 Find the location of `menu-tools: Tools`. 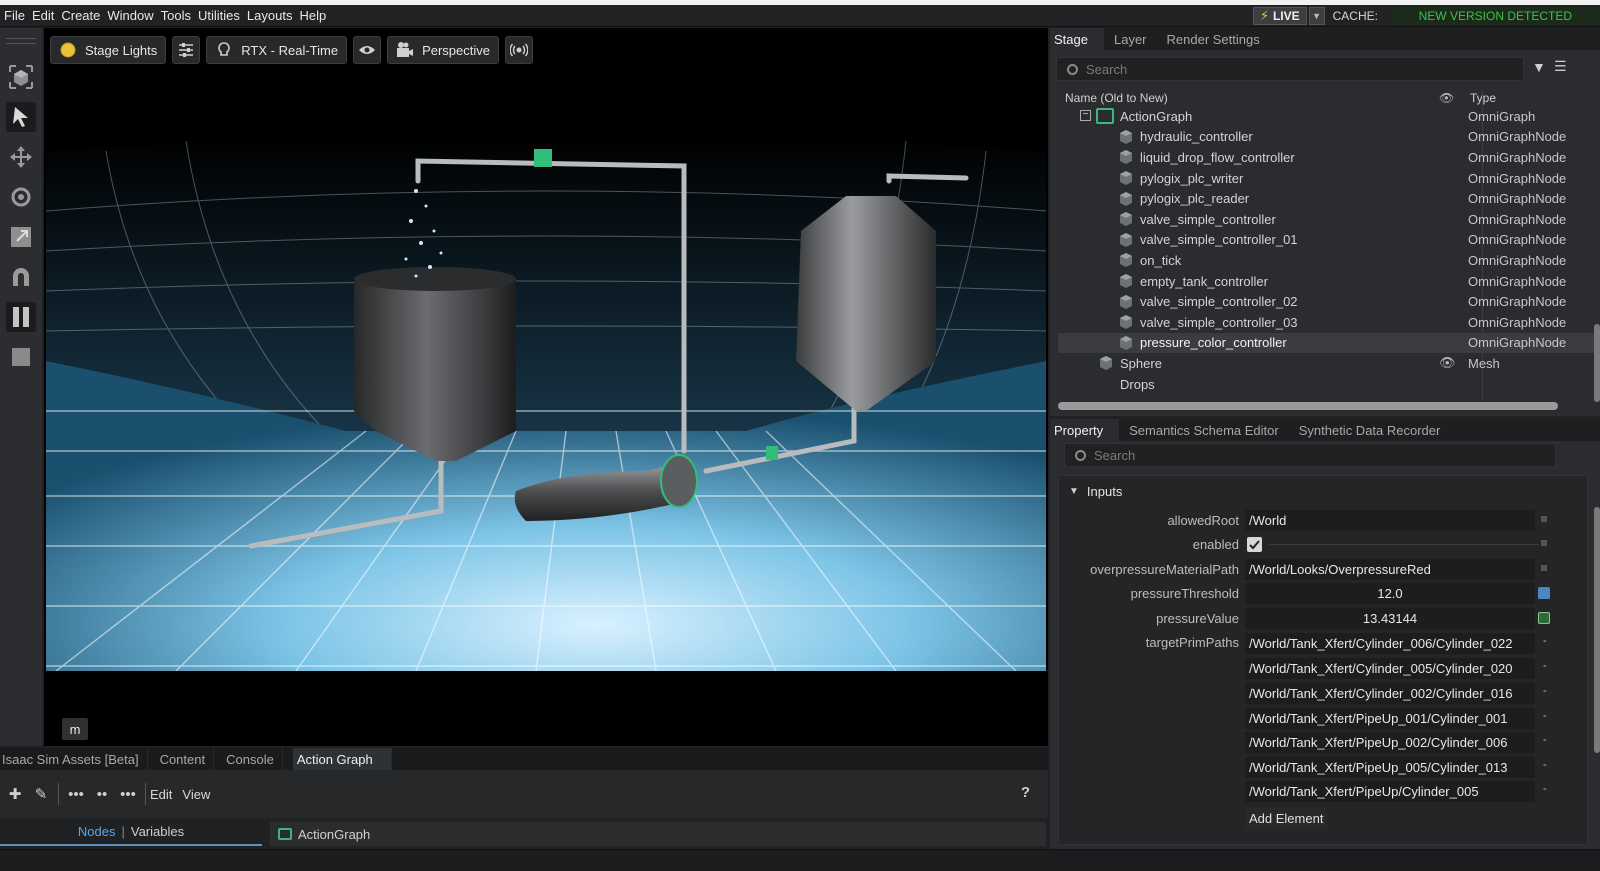

menu-tools: Tools is located at coordinates (176, 15).